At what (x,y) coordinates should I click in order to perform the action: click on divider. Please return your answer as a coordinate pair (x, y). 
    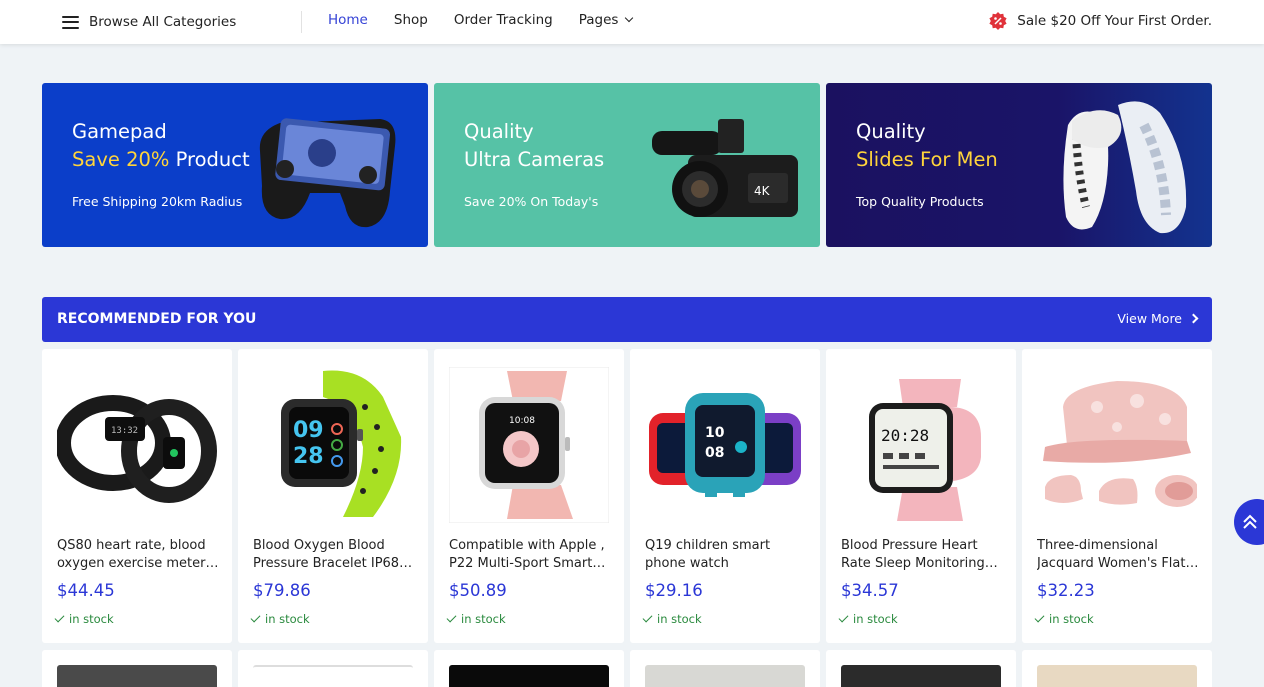
    Looking at the image, I should click on (301, 22).